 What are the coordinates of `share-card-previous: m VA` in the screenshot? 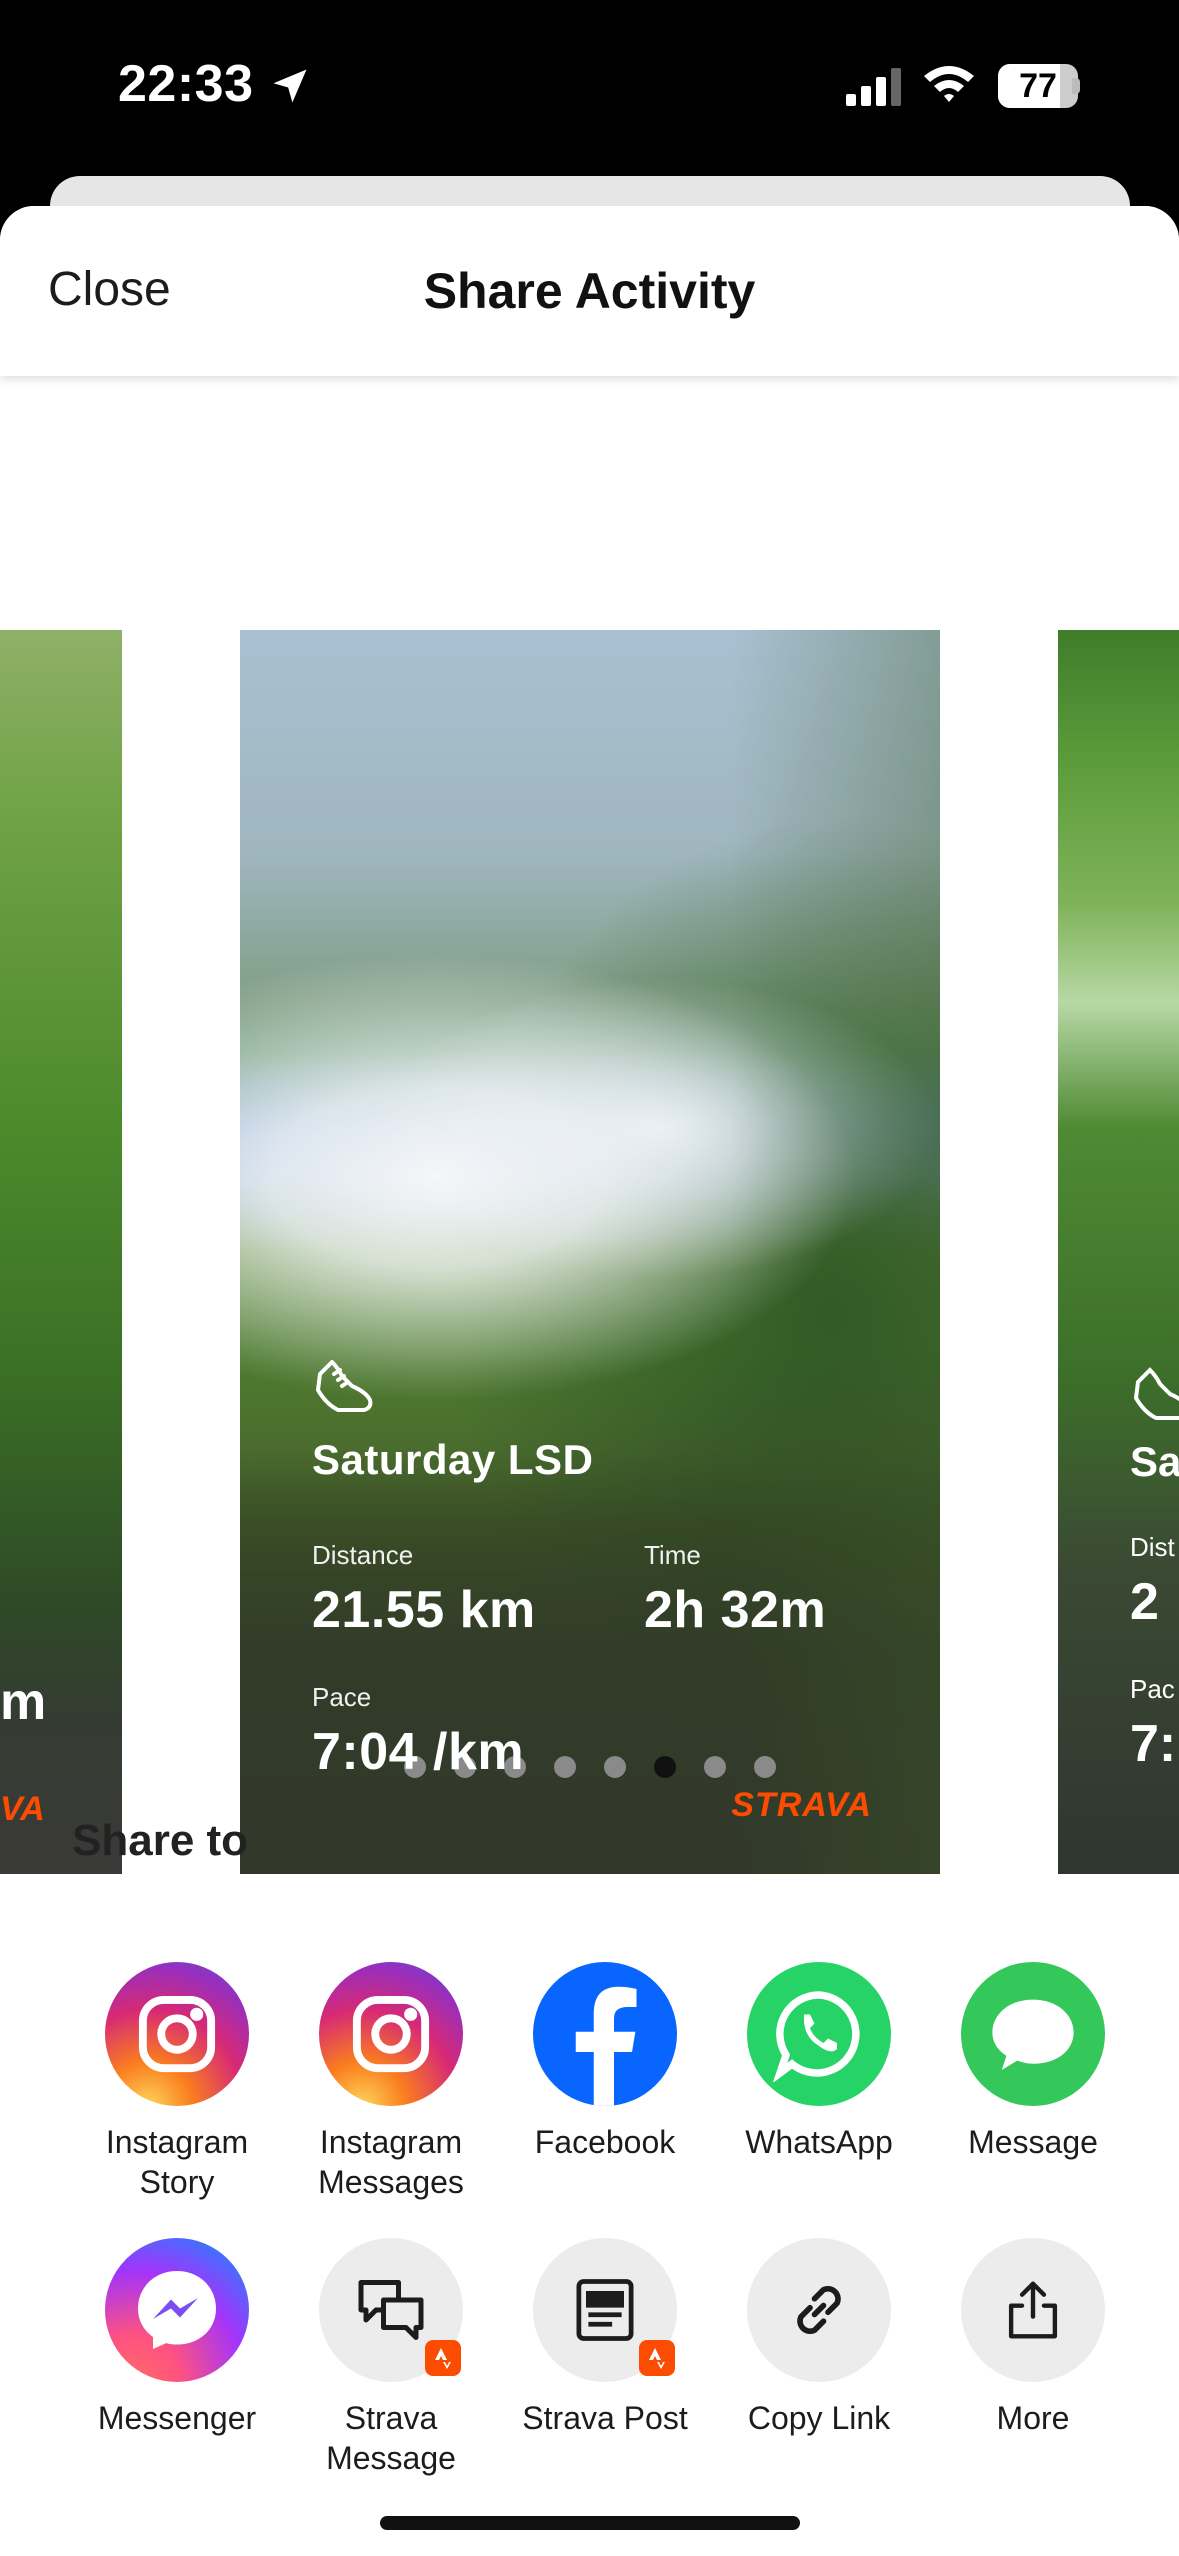 It's located at (61, 1252).